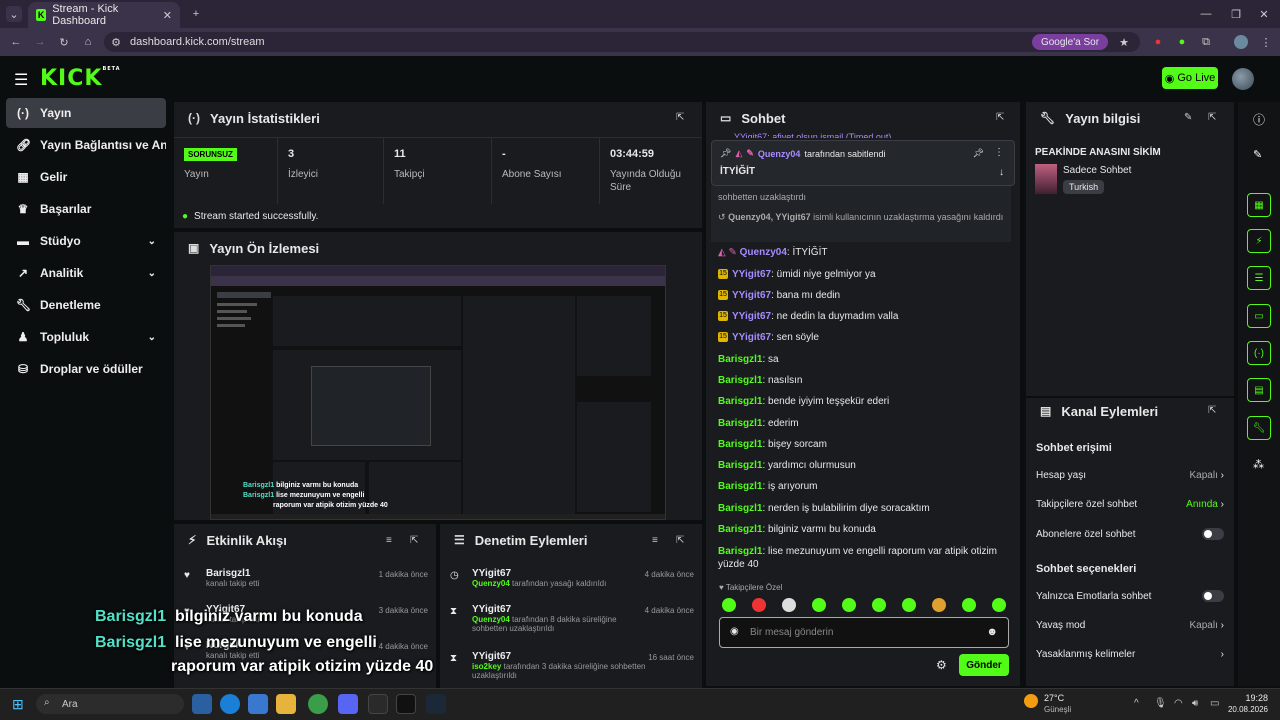  What do you see at coordinates (1130, 625) in the screenshot?
I see `slow-mode-row: Yavaş mod Kapalı ›` at bounding box center [1130, 625].